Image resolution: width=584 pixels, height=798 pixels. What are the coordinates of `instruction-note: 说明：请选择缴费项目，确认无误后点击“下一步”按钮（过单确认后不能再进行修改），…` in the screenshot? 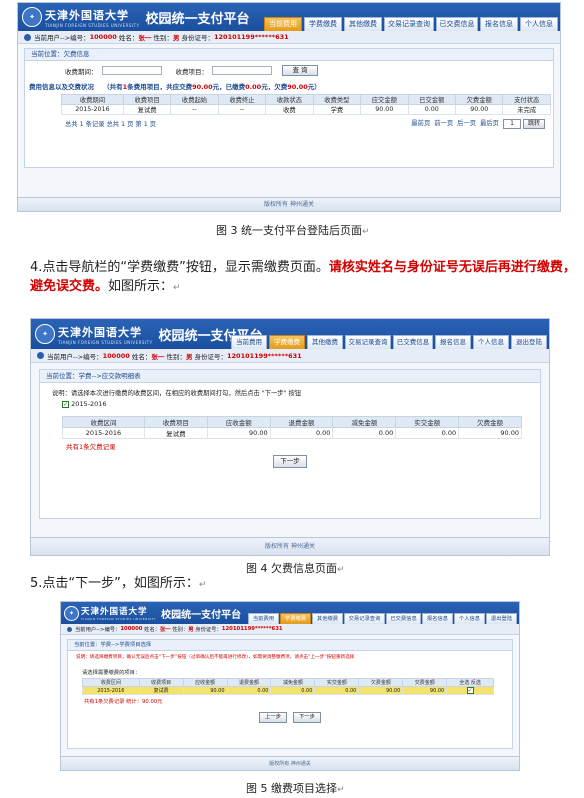 It's located at (215, 657).